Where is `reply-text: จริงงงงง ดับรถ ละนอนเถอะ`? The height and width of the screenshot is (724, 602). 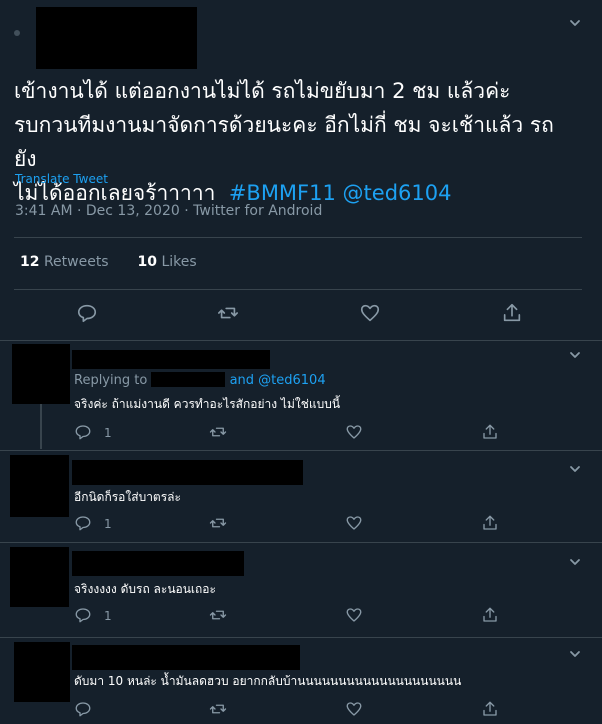
reply-text: จริงงงงง ดับรถ ละนอนเถอะ is located at coordinates (145, 589).